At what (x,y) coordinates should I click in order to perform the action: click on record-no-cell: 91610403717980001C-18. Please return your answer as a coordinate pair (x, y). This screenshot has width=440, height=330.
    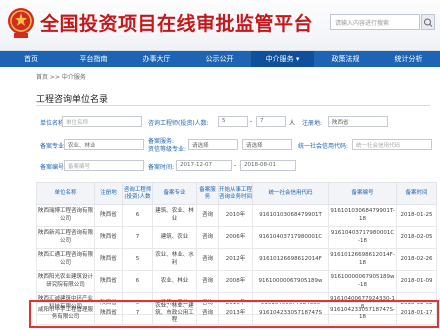
    Looking at the image, I should click on (362, 237).